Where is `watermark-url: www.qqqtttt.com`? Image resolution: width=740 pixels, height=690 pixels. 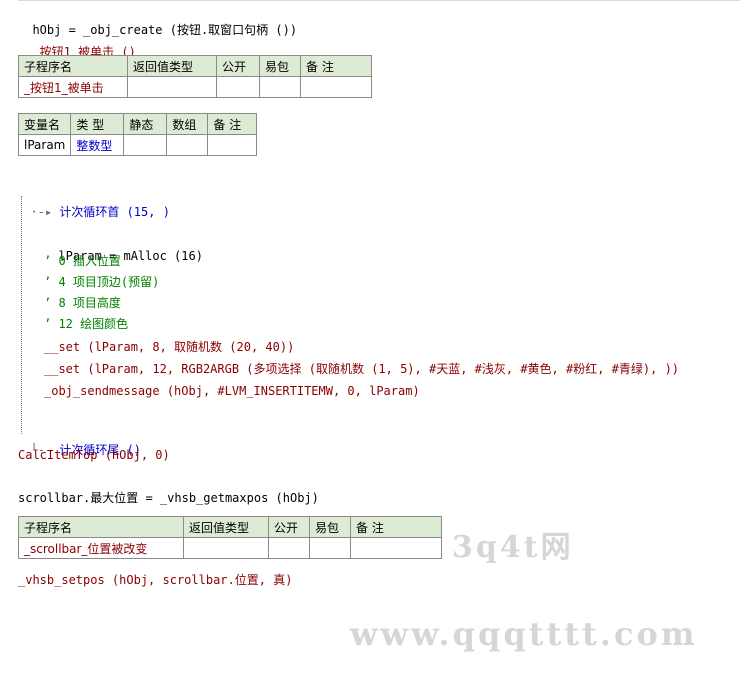 watermark-url: www.qqqtttt.com is located at coordinates (524, 634).